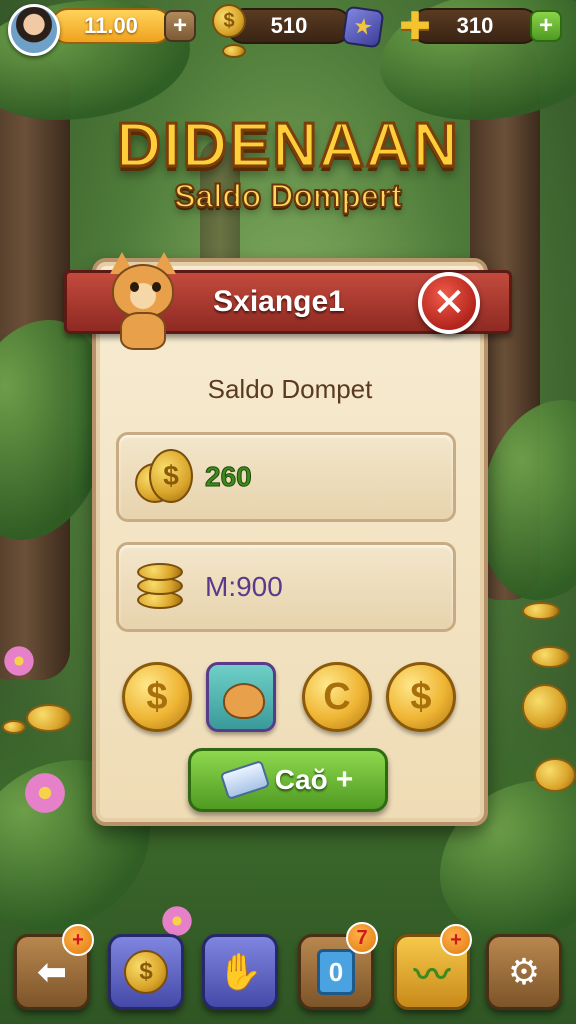 The width and height of the screenshot is (576, 1024). Describe the element at coordinates (337, 697) in the screenshot. I see `c-coin-button: C` at that location.